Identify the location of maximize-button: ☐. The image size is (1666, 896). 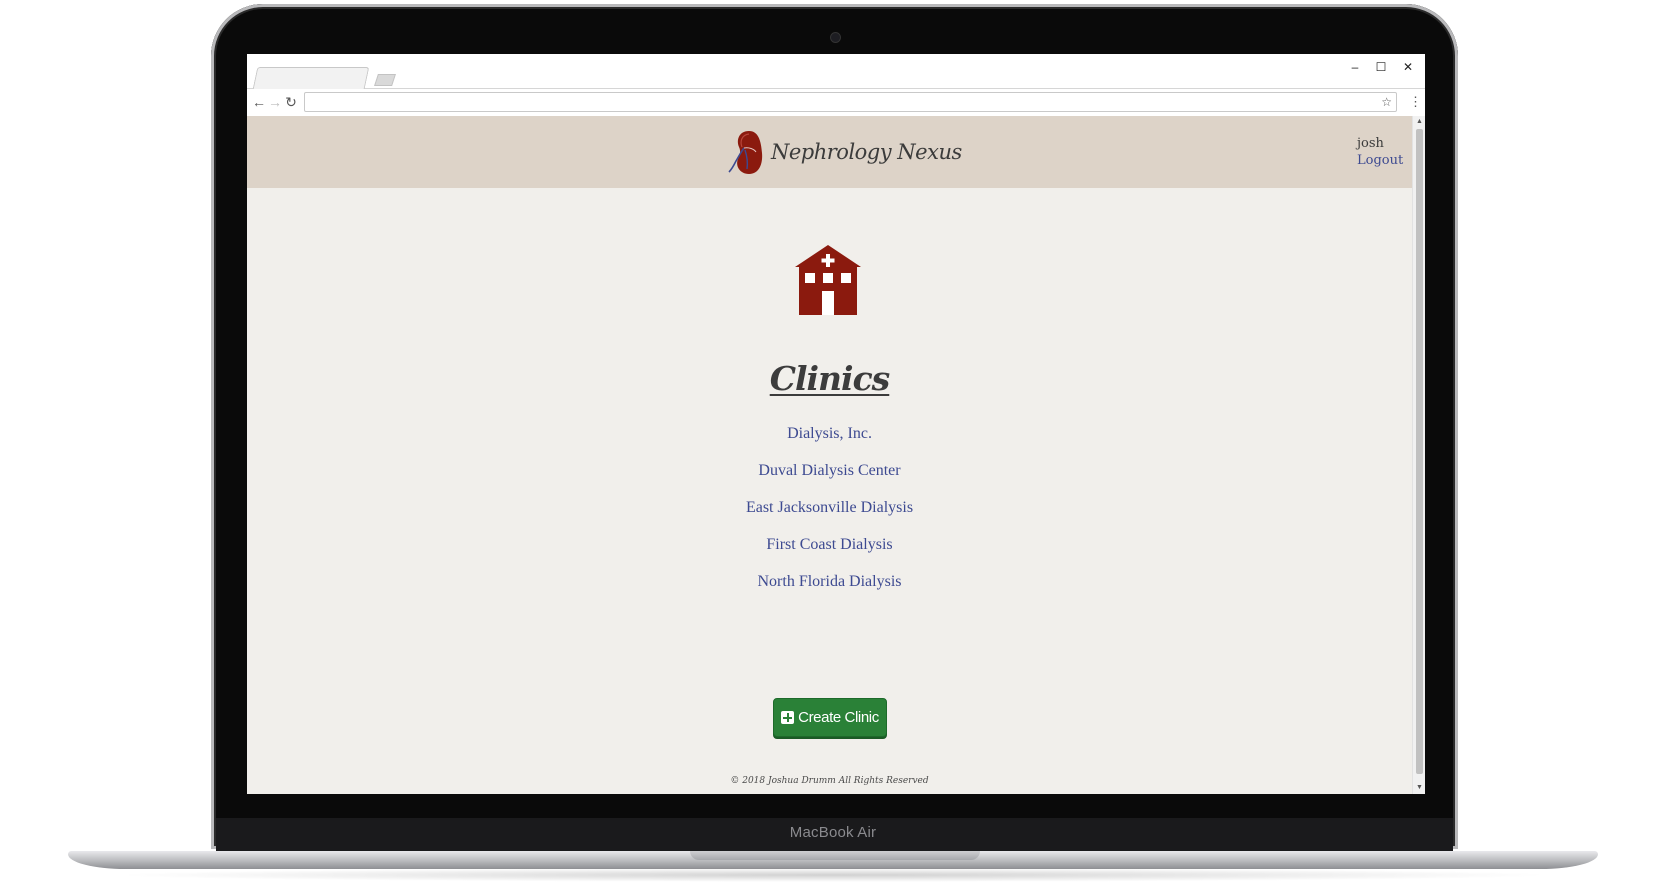
(1381, 67).